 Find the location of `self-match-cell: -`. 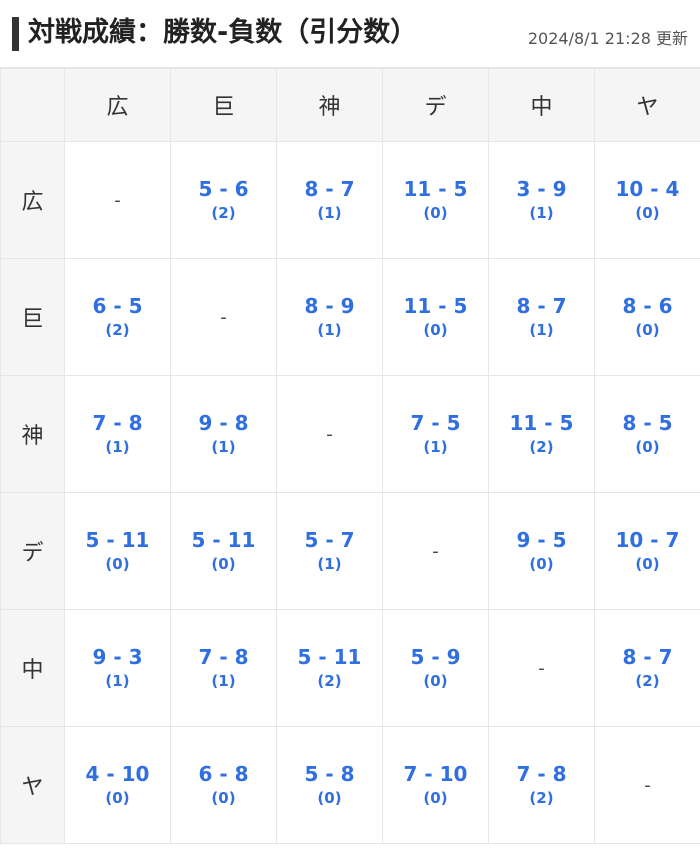

self-match-cell: - is located at coordinates (117, 200).